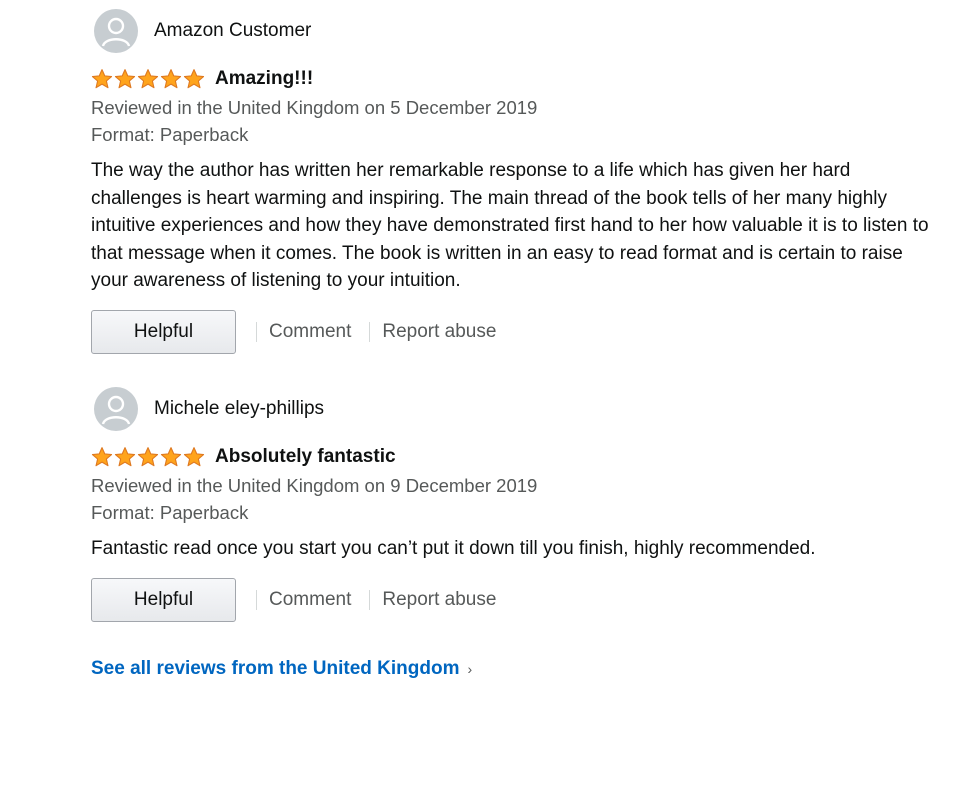 This screenshot has width=965, height=800. What do you see at coordinates (521, 409) in the screenshot?
I see `reviewer-profile: Michele eley-phillips` at bounding box center [521, 409].